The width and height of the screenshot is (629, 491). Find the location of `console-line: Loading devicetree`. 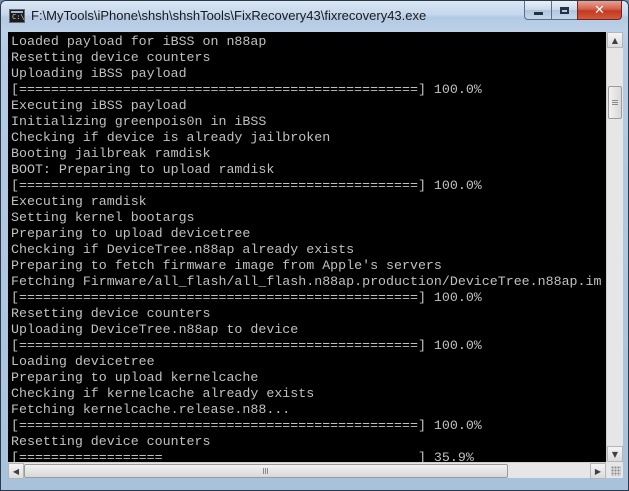

console-line: Loading devicetree is located at coordinates (83, 361).